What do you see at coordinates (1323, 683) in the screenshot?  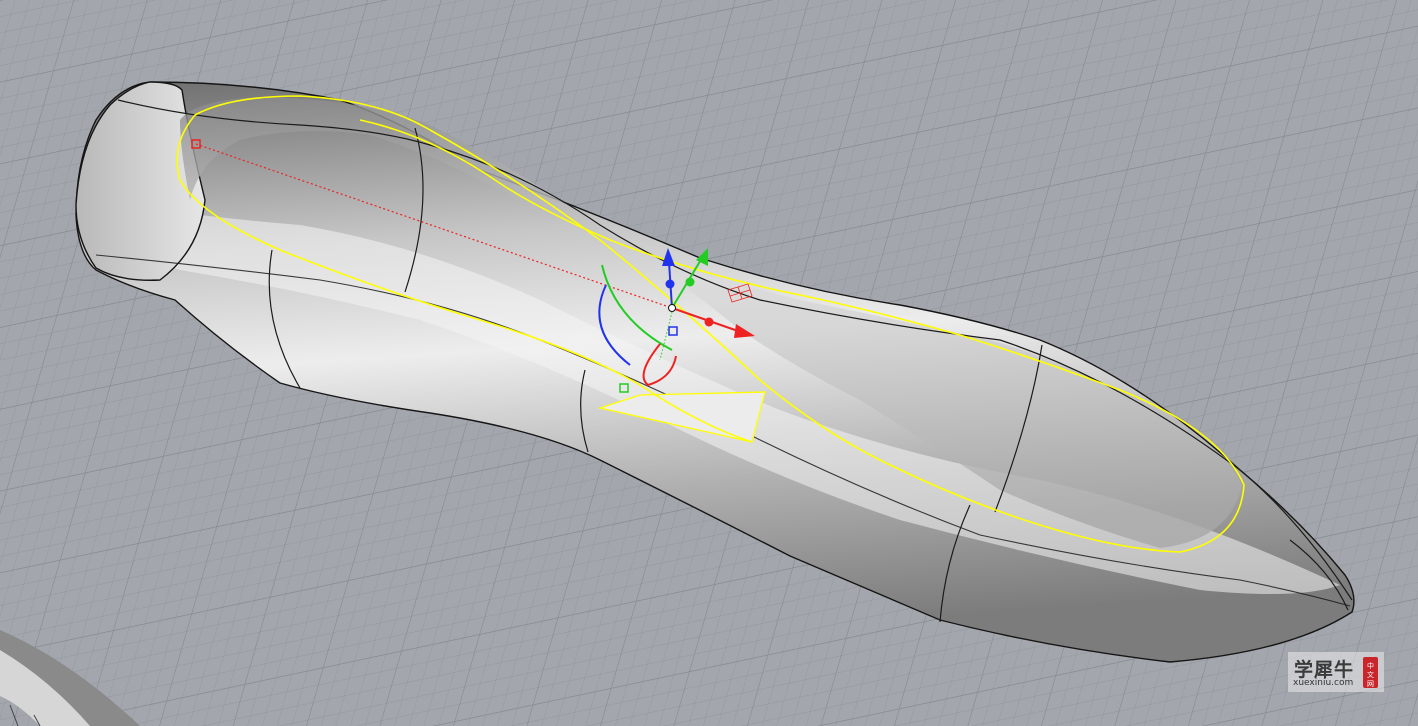 I see `watermark-url: xuexiniu.com` at bounding box center [1323, 683].